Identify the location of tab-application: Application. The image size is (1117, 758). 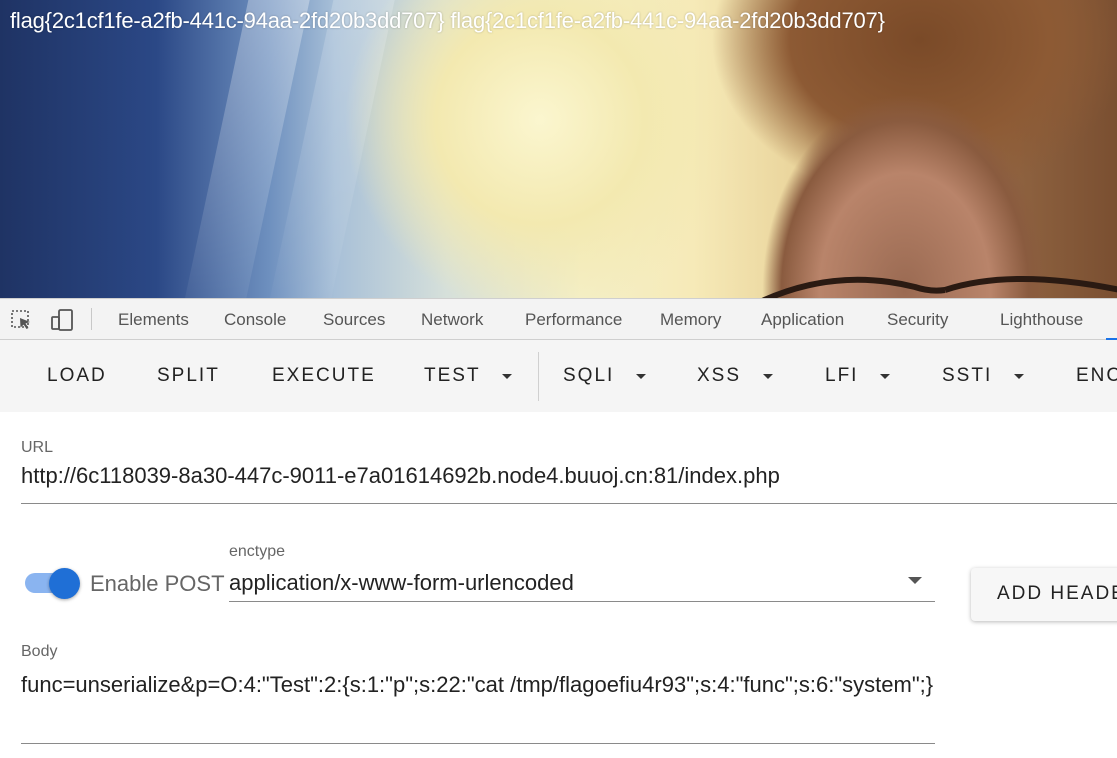
(802, 320).